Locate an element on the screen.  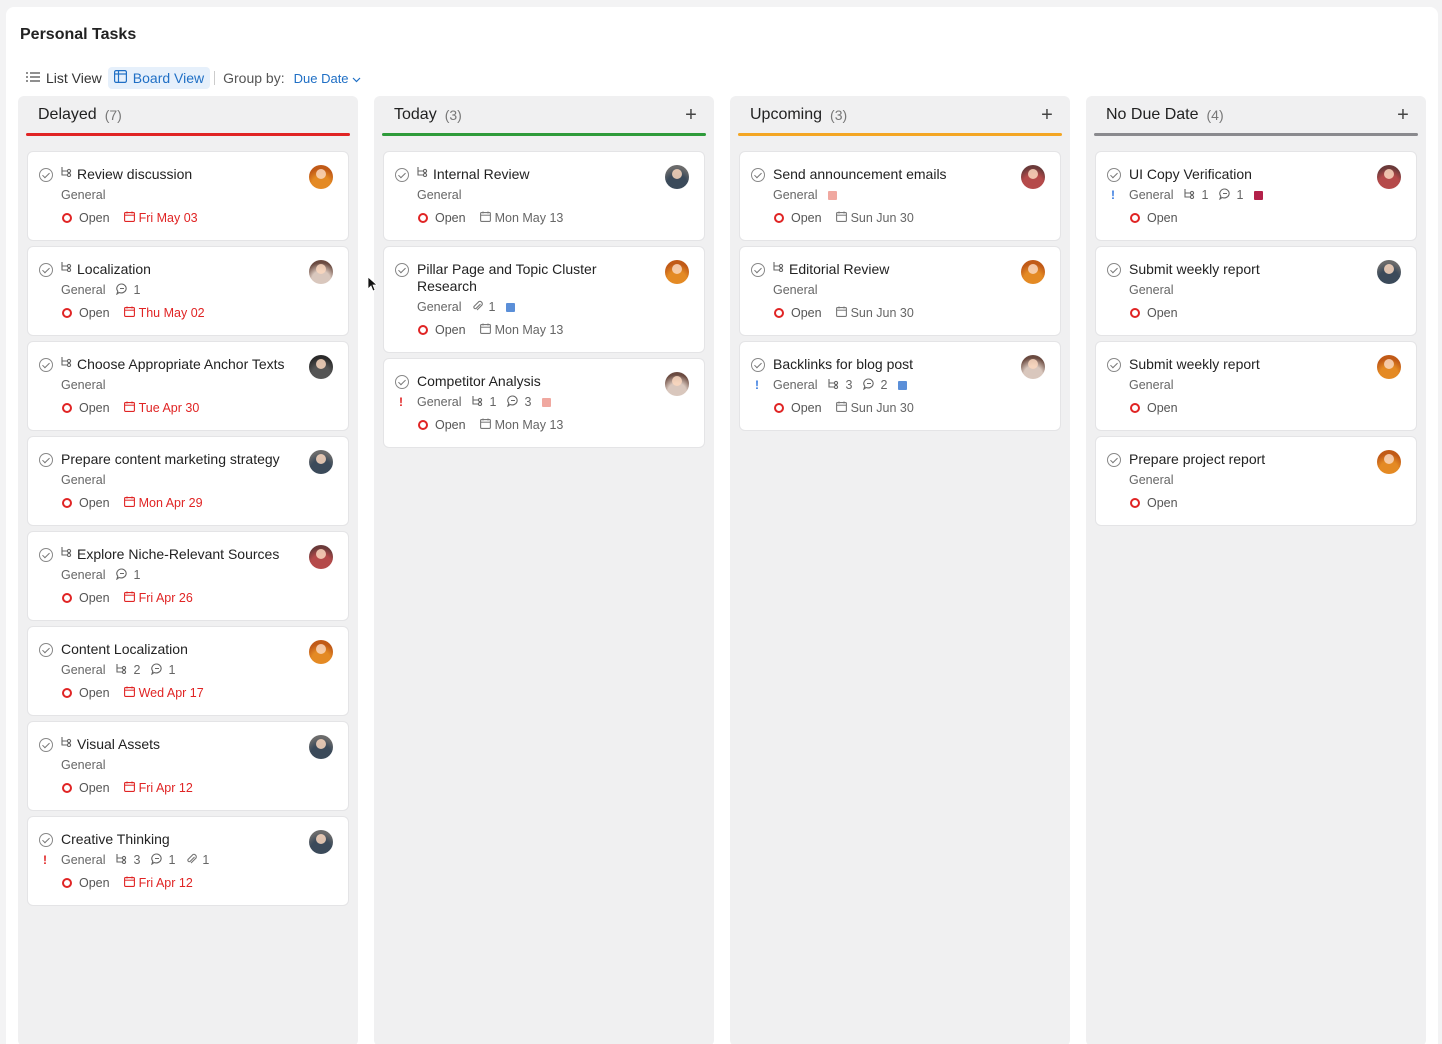
task-title: Explore Niche-Relevant Sources is located at coordinates (178, 554).